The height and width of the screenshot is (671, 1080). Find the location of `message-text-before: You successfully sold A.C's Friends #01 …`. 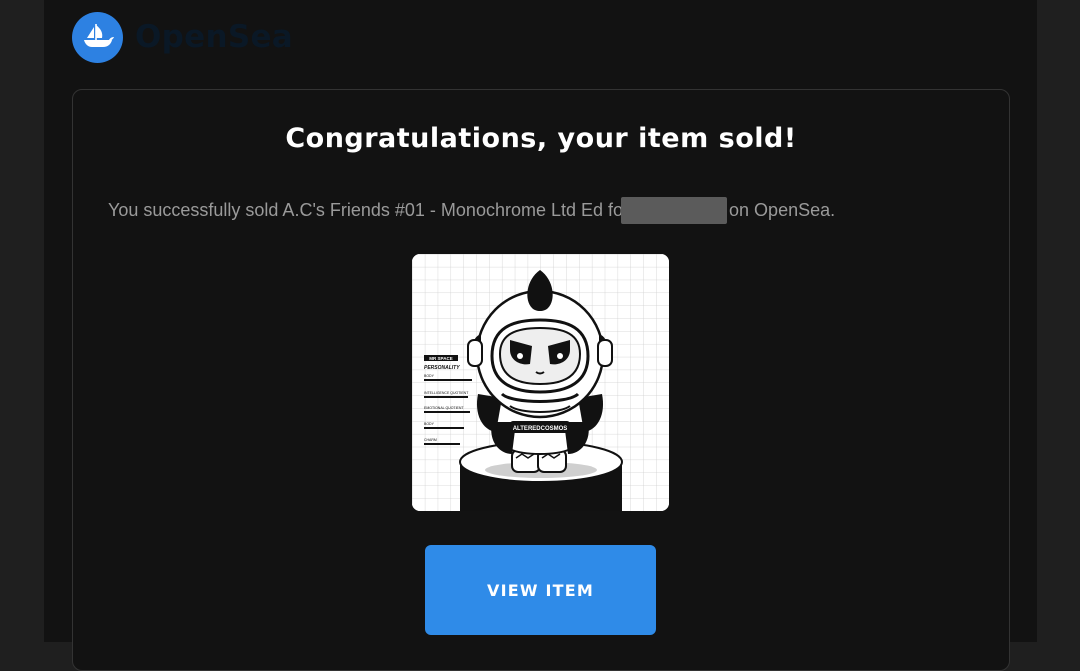

message-text-before: You successfully sold A.C's Friends #01 … is located at coordinates (369, 210).